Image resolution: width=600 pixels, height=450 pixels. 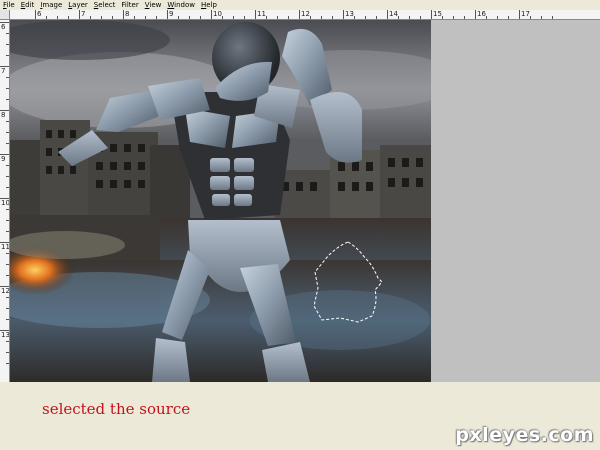 I want to click on menu-filter: Filter, so click(x=129, y=5).